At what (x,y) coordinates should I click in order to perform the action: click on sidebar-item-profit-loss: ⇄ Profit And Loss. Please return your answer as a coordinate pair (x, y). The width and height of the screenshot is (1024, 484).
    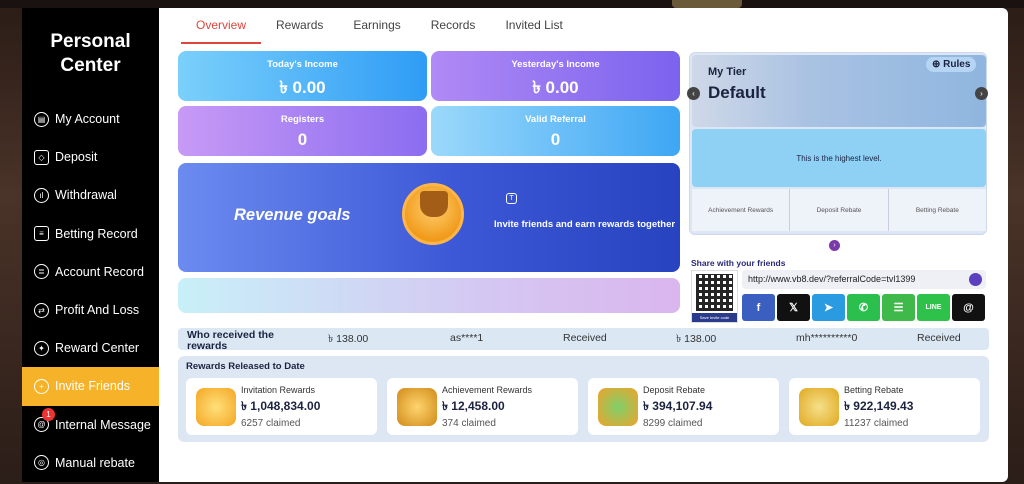
    Looking at the image, I should click on (90, 310).